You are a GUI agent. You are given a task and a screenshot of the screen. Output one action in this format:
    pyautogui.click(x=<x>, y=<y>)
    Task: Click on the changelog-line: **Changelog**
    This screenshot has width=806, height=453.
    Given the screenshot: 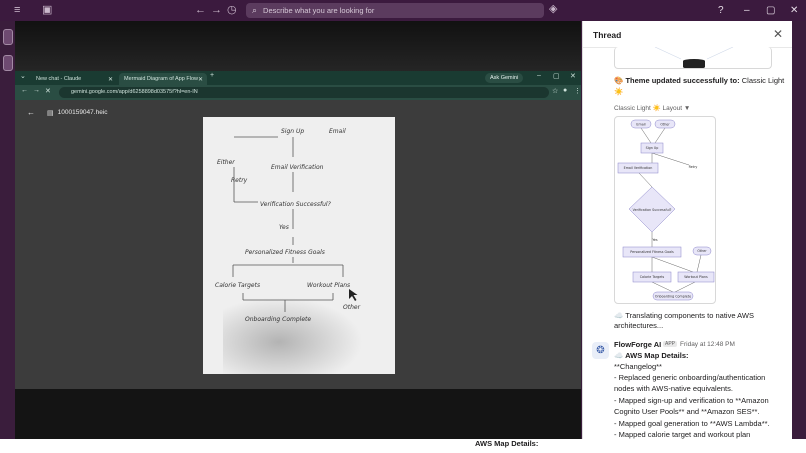 What is the action you would take?
    pyautogui.click(x=638, y=366)
    